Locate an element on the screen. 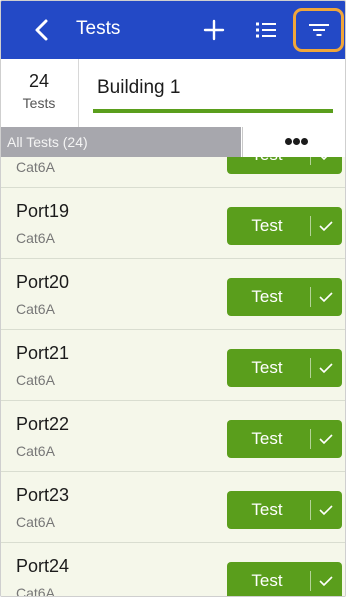 The image size is (346, 597). filter-icon is located at coordinates (319, 30).